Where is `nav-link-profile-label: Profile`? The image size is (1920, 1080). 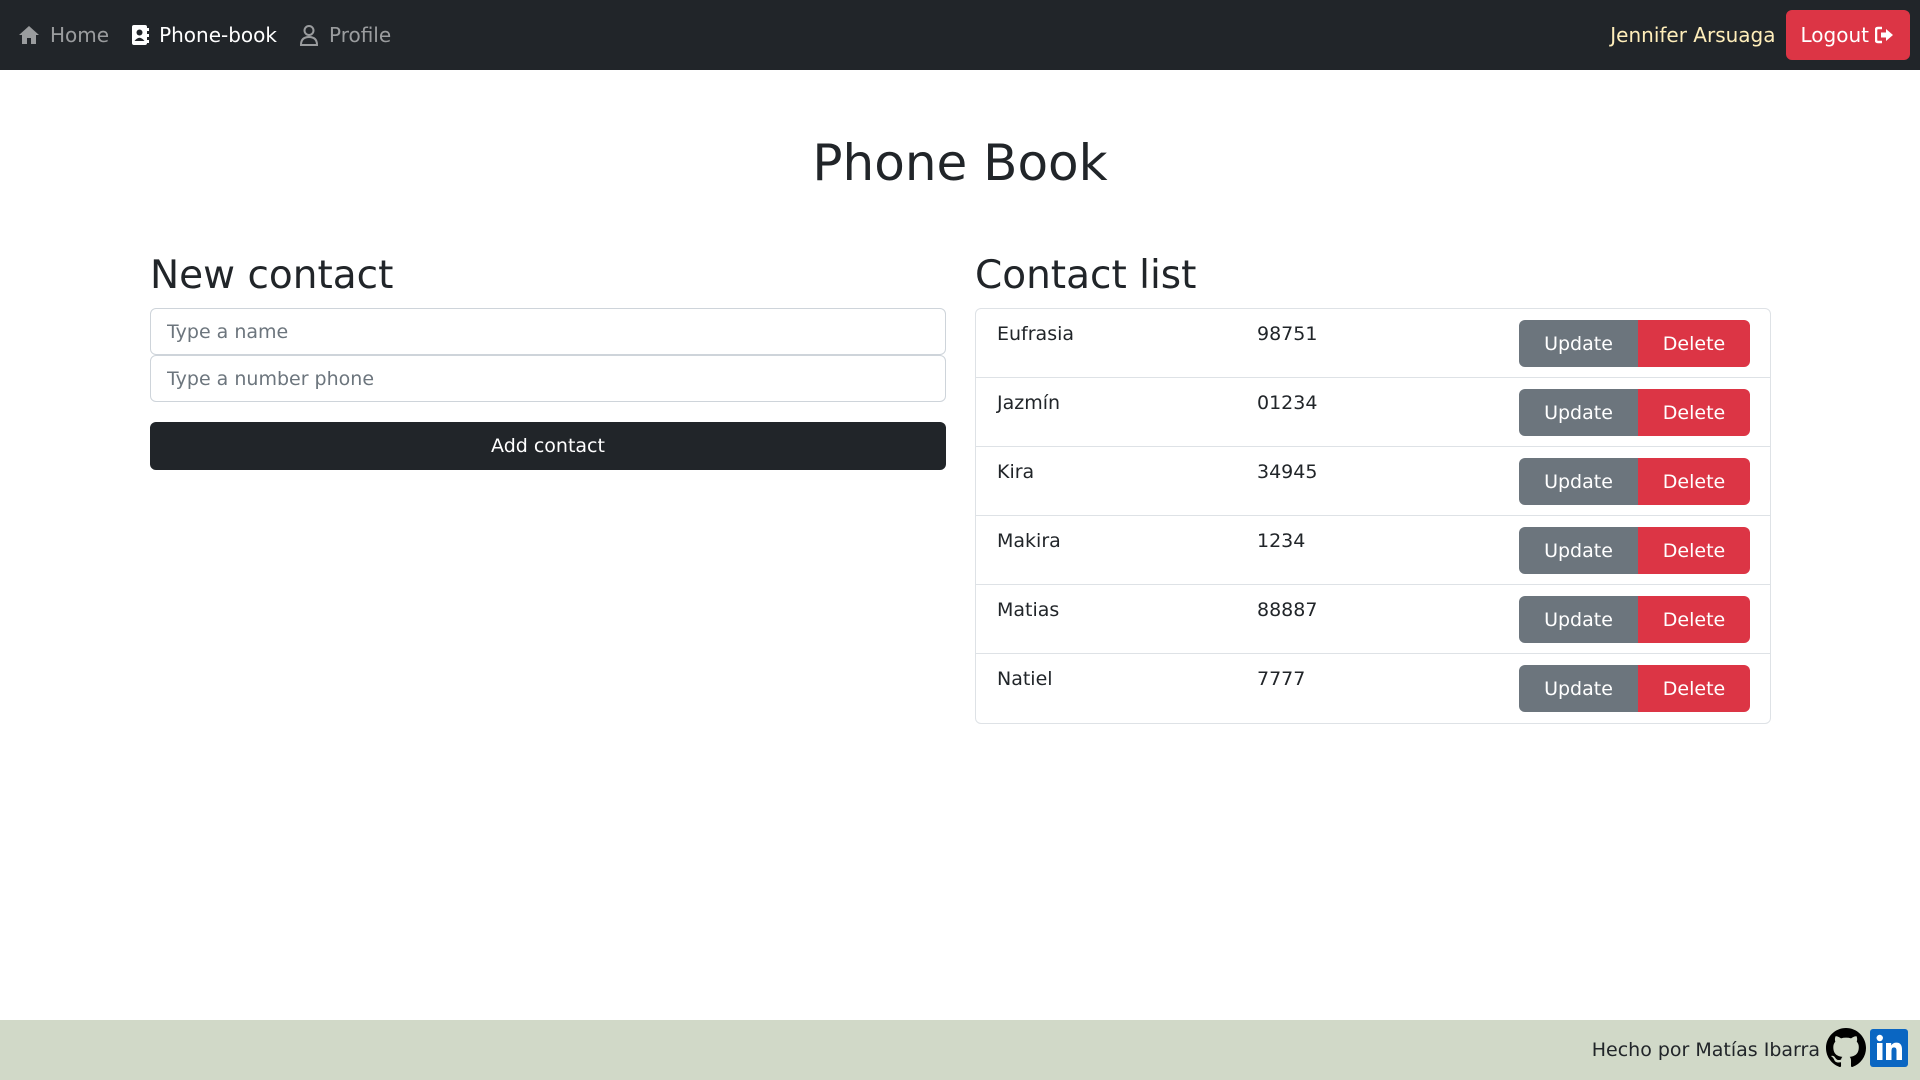 nav-link-profile-label: Profile is located at coordinates (360, 35).